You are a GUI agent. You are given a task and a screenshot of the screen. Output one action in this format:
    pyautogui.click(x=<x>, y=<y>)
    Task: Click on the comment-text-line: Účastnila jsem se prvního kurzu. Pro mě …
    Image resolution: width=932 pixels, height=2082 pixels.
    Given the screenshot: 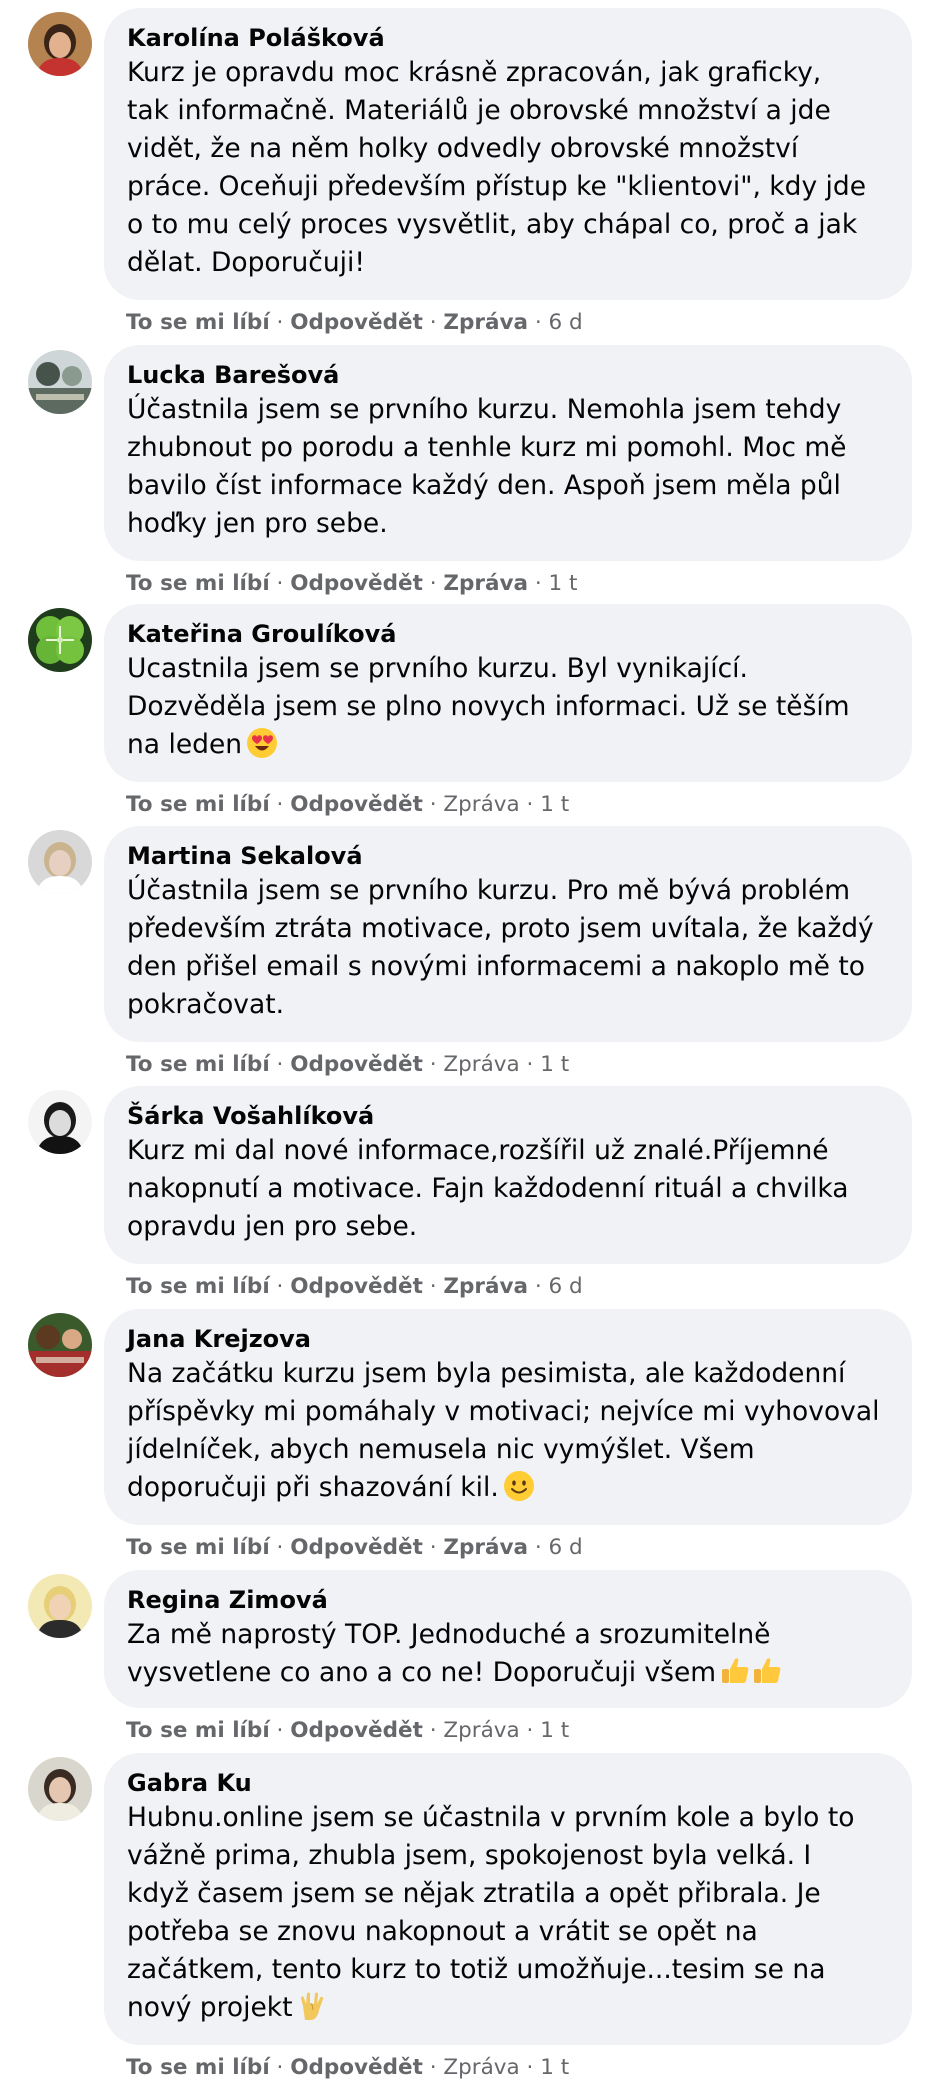 What is the action you would take?
    pyautogui.click(x=508, y=891)
    